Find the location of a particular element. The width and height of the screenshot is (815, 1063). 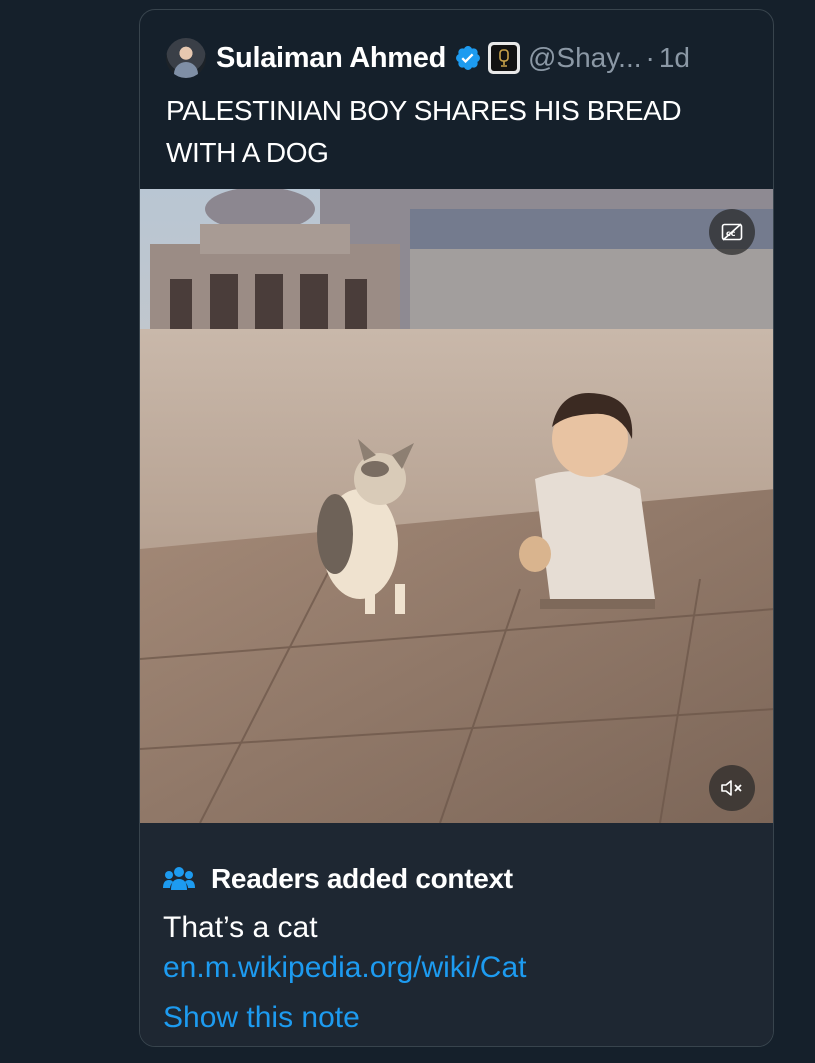

captions-off-icon: cc is located at coordinates (732, 232).